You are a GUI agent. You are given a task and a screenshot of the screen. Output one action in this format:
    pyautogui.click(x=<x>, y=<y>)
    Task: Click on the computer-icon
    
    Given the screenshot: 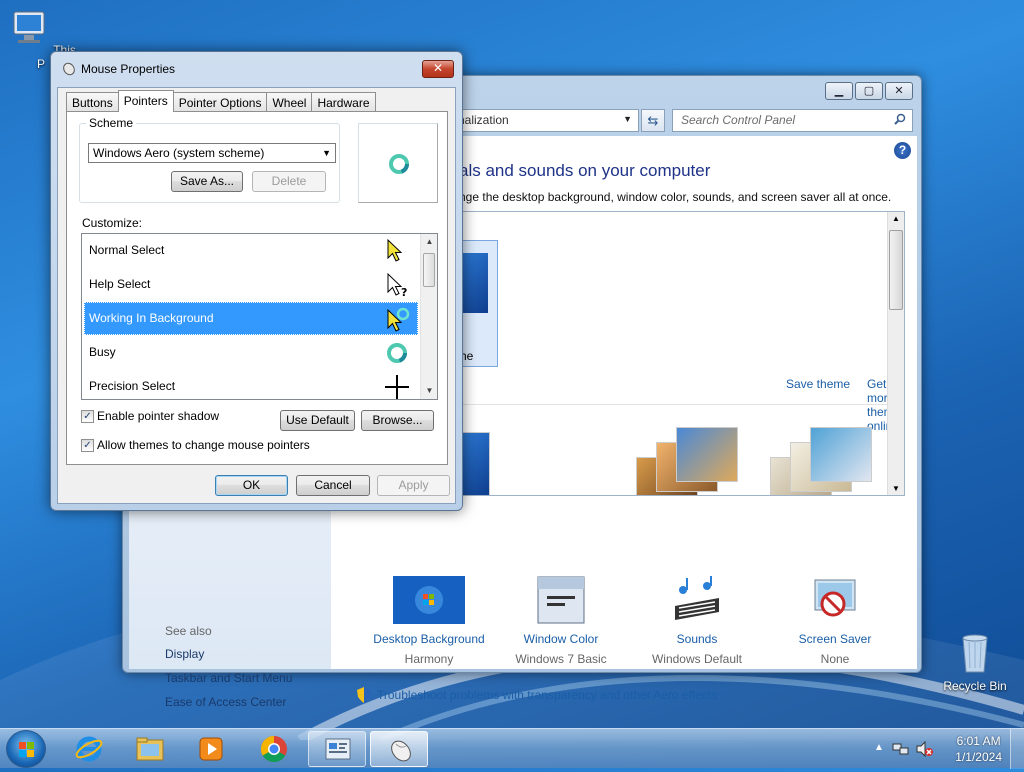 What is the action you would take?
    pyautogui.click(x=29, y=27)
    